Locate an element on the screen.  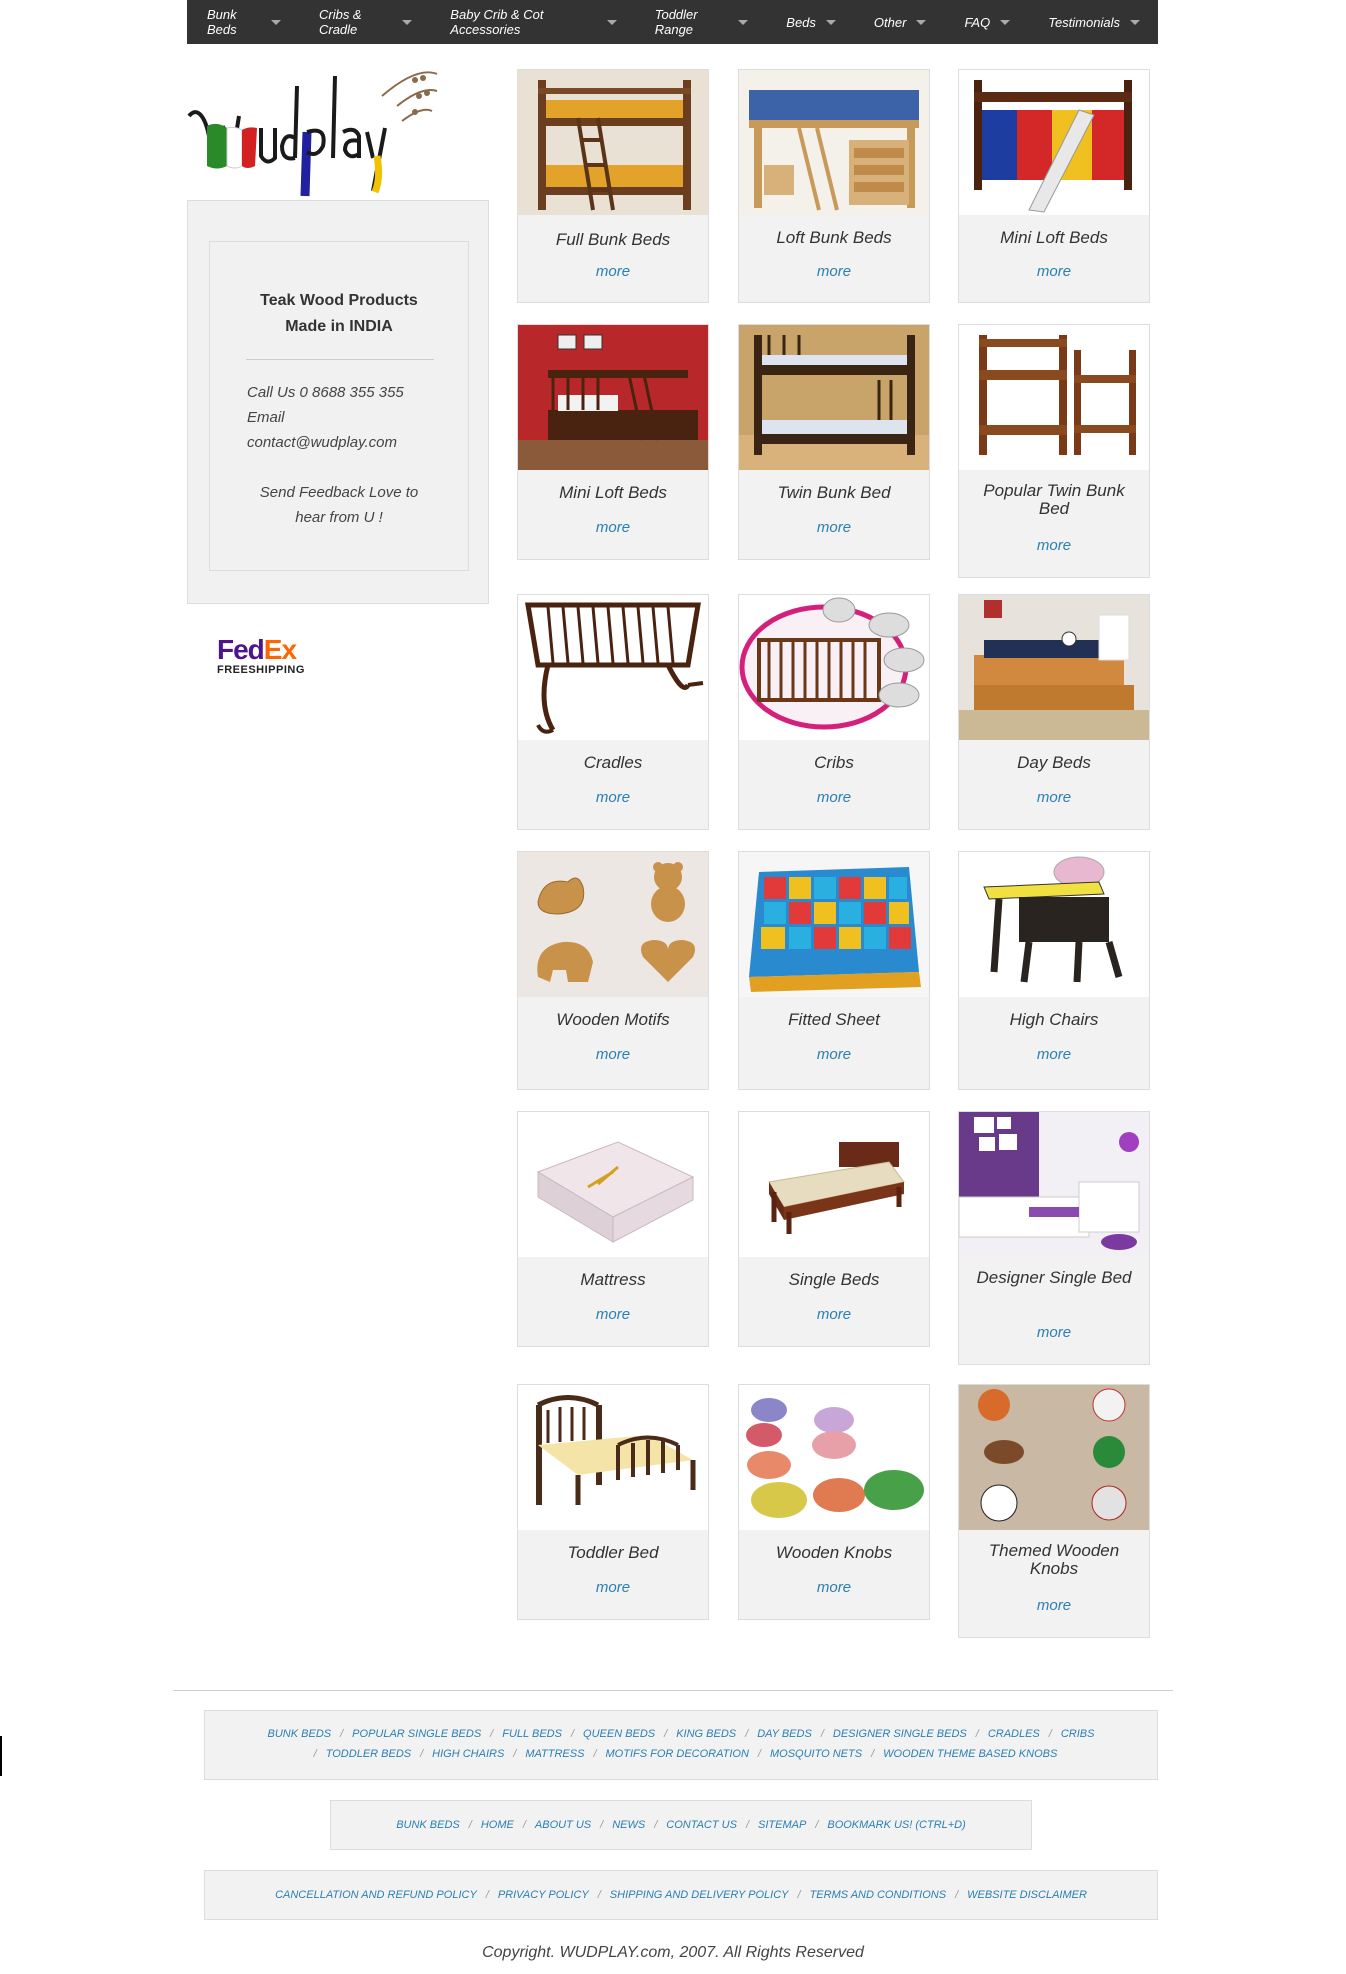
product-tile: Cradles more is located at coordinates (613, 712).